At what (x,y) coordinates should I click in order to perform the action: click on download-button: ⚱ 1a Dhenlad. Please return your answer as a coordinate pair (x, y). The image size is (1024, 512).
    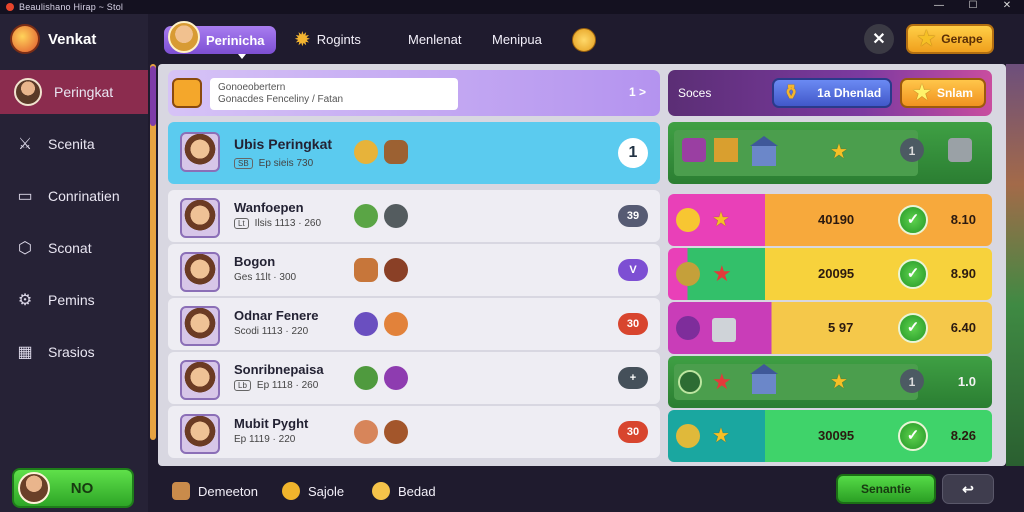
    Looking at the image, I should click on (832, 93).